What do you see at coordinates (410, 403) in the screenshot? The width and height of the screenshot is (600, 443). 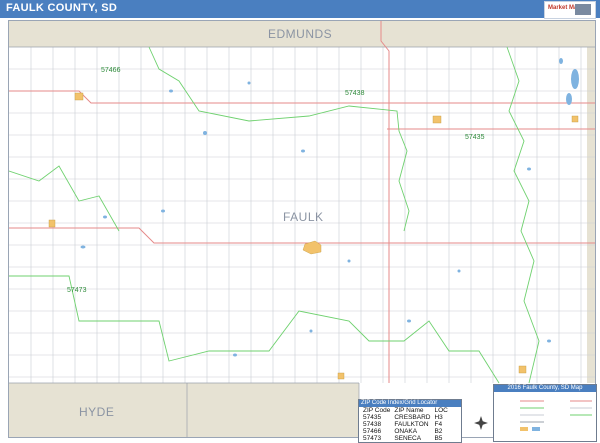 I see `zip-locator-title: ZIP Code Index/Grid Locator` at bounding box center [410, 403].